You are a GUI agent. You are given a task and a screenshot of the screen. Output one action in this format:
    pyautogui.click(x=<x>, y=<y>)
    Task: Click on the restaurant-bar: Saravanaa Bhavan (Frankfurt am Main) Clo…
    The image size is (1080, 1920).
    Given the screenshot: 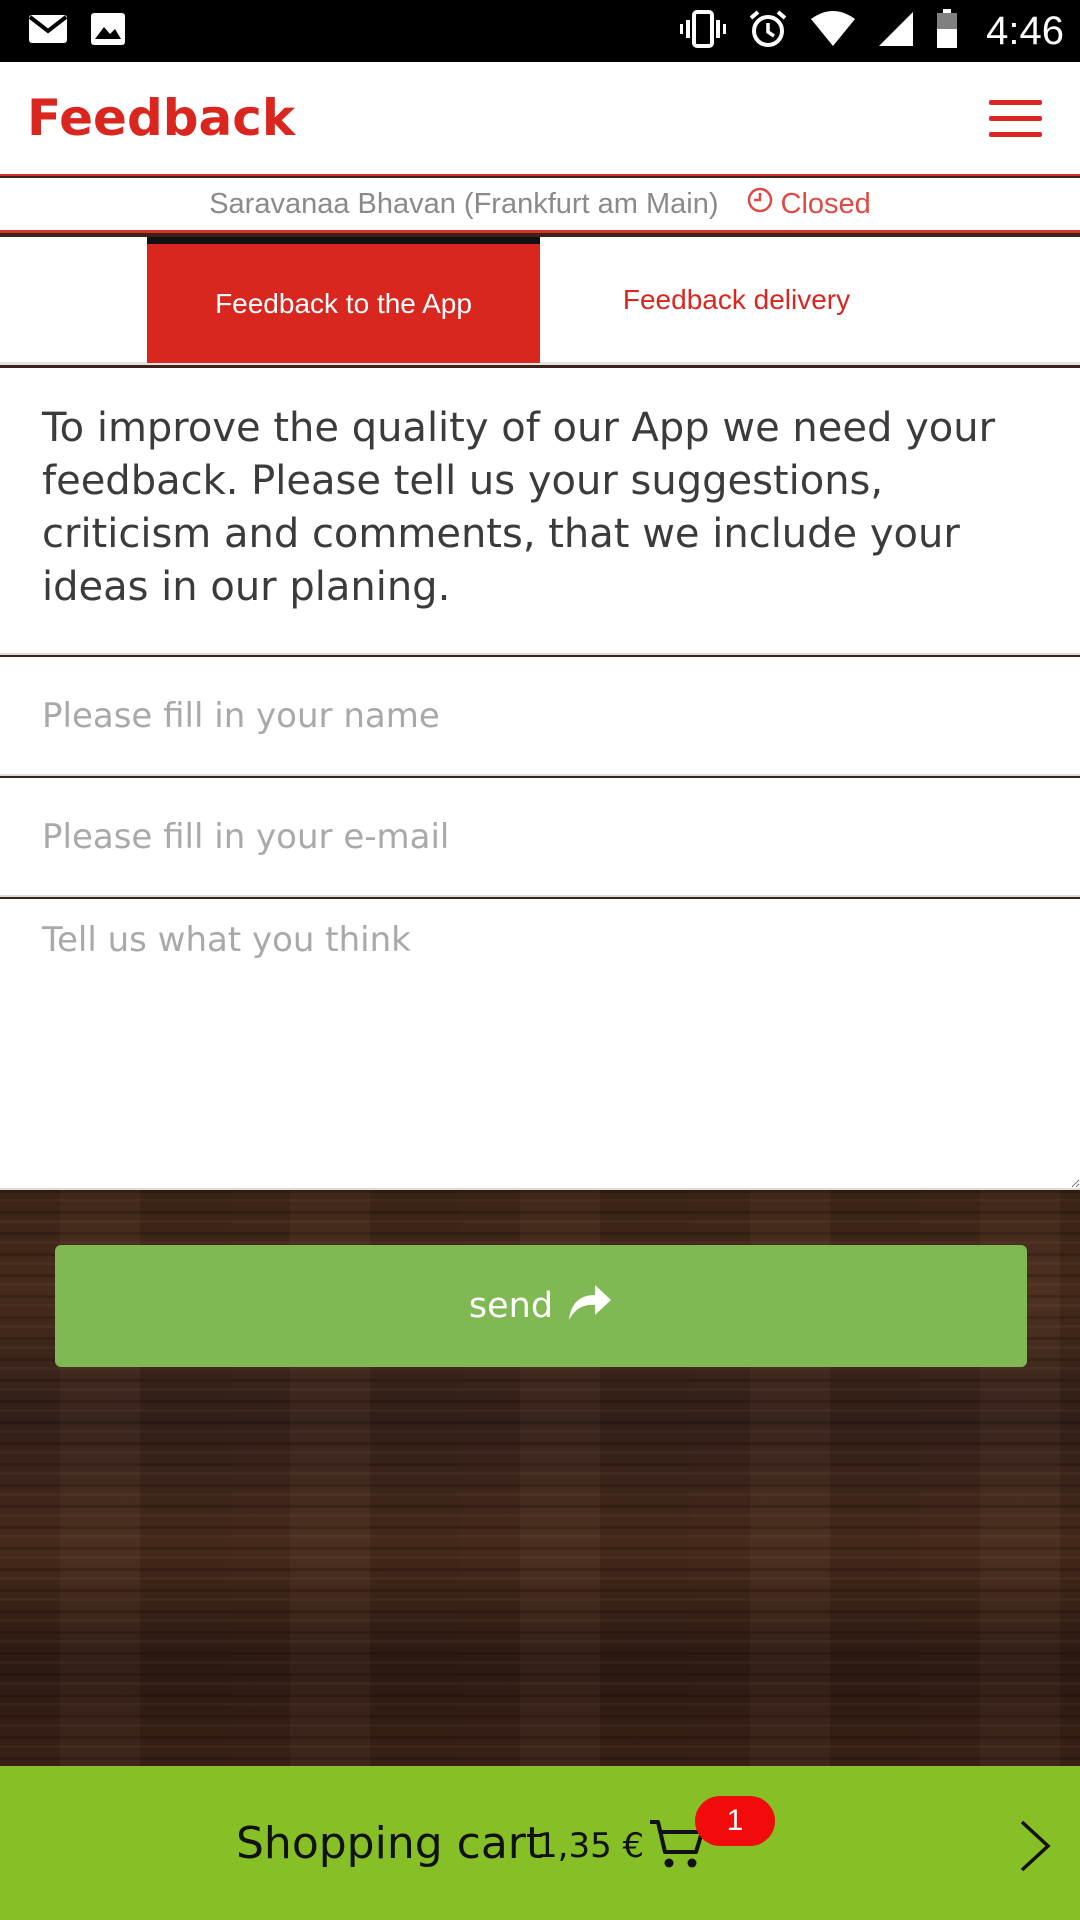 What is the action you would take?
    pyautogui.click(x=540, y=205)
    